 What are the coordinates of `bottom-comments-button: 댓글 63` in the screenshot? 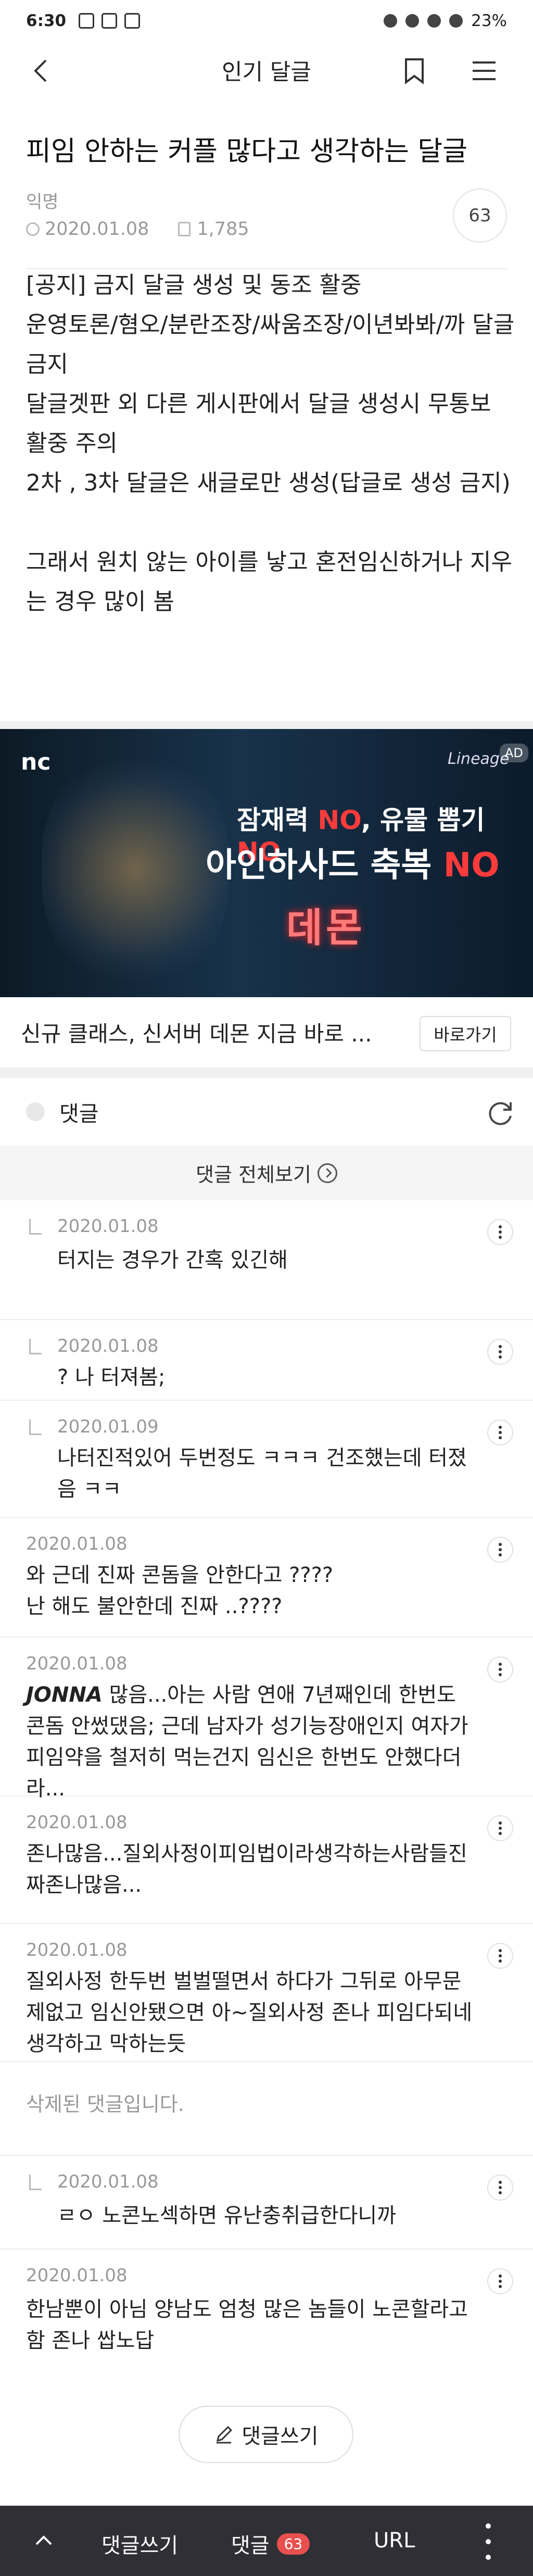 It's located at (270, 2544).